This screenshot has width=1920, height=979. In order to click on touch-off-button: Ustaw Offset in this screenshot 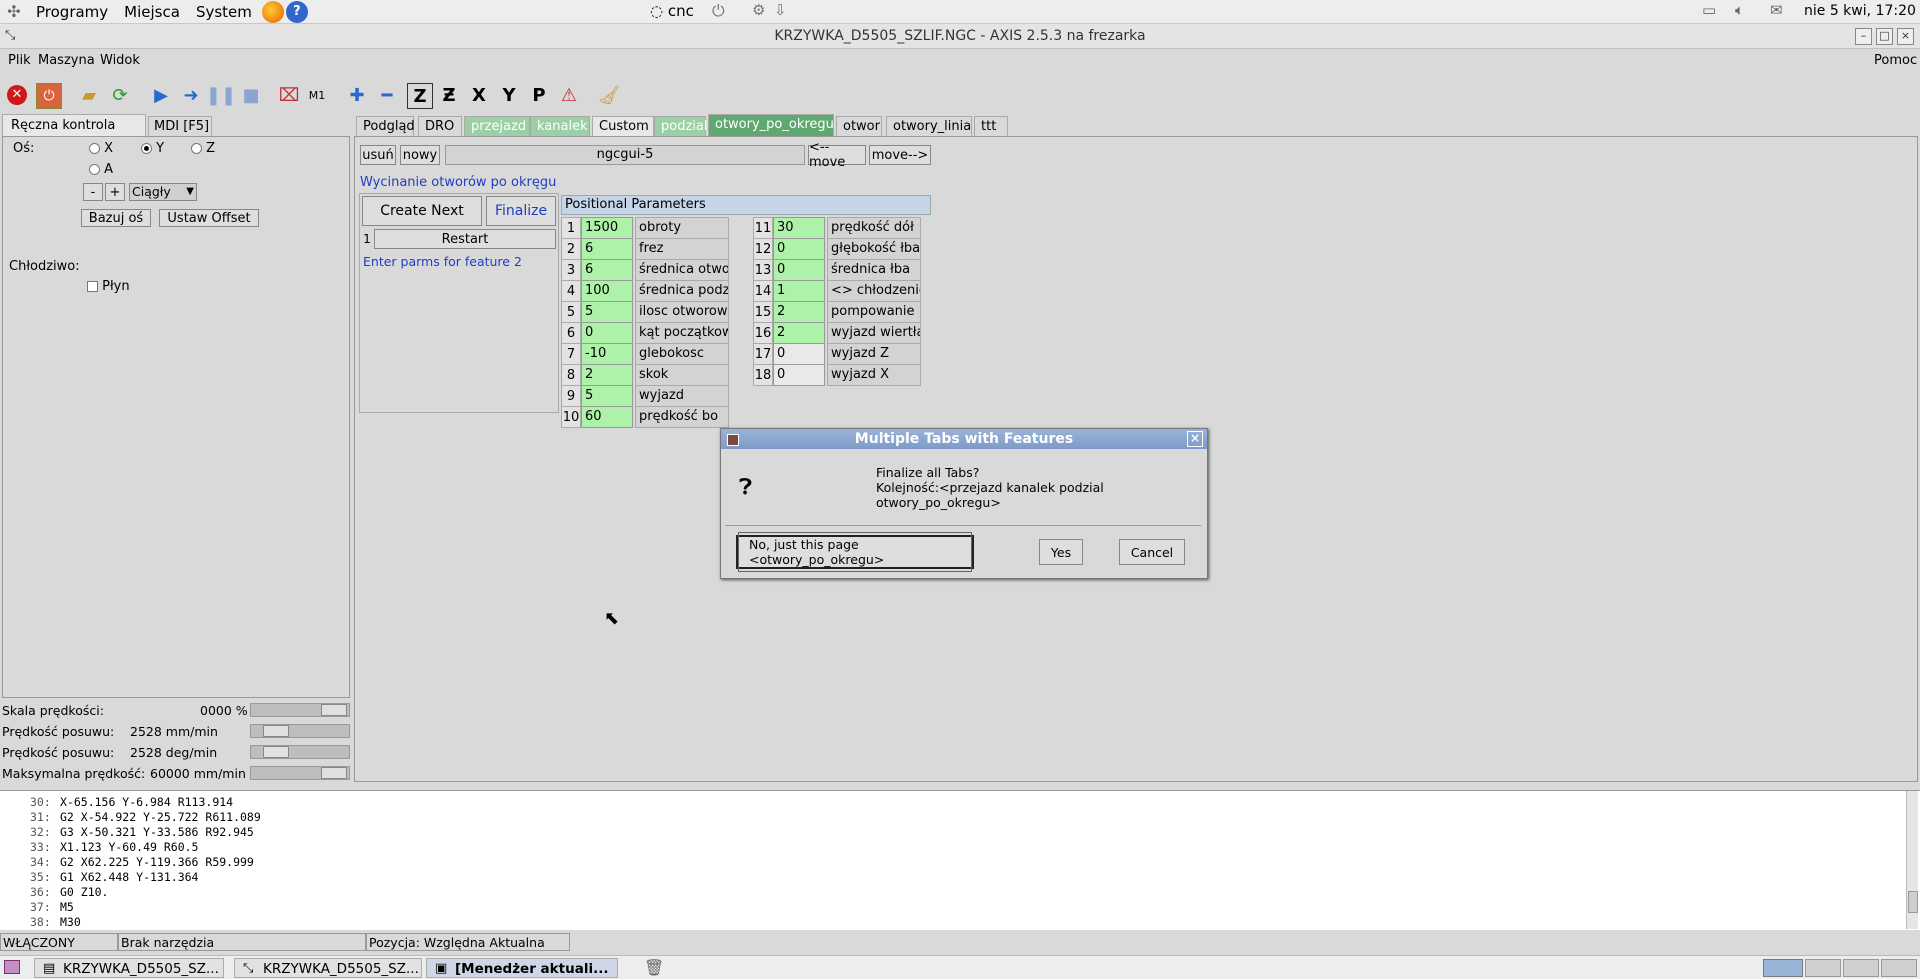, I will do `click(209, 218)`.